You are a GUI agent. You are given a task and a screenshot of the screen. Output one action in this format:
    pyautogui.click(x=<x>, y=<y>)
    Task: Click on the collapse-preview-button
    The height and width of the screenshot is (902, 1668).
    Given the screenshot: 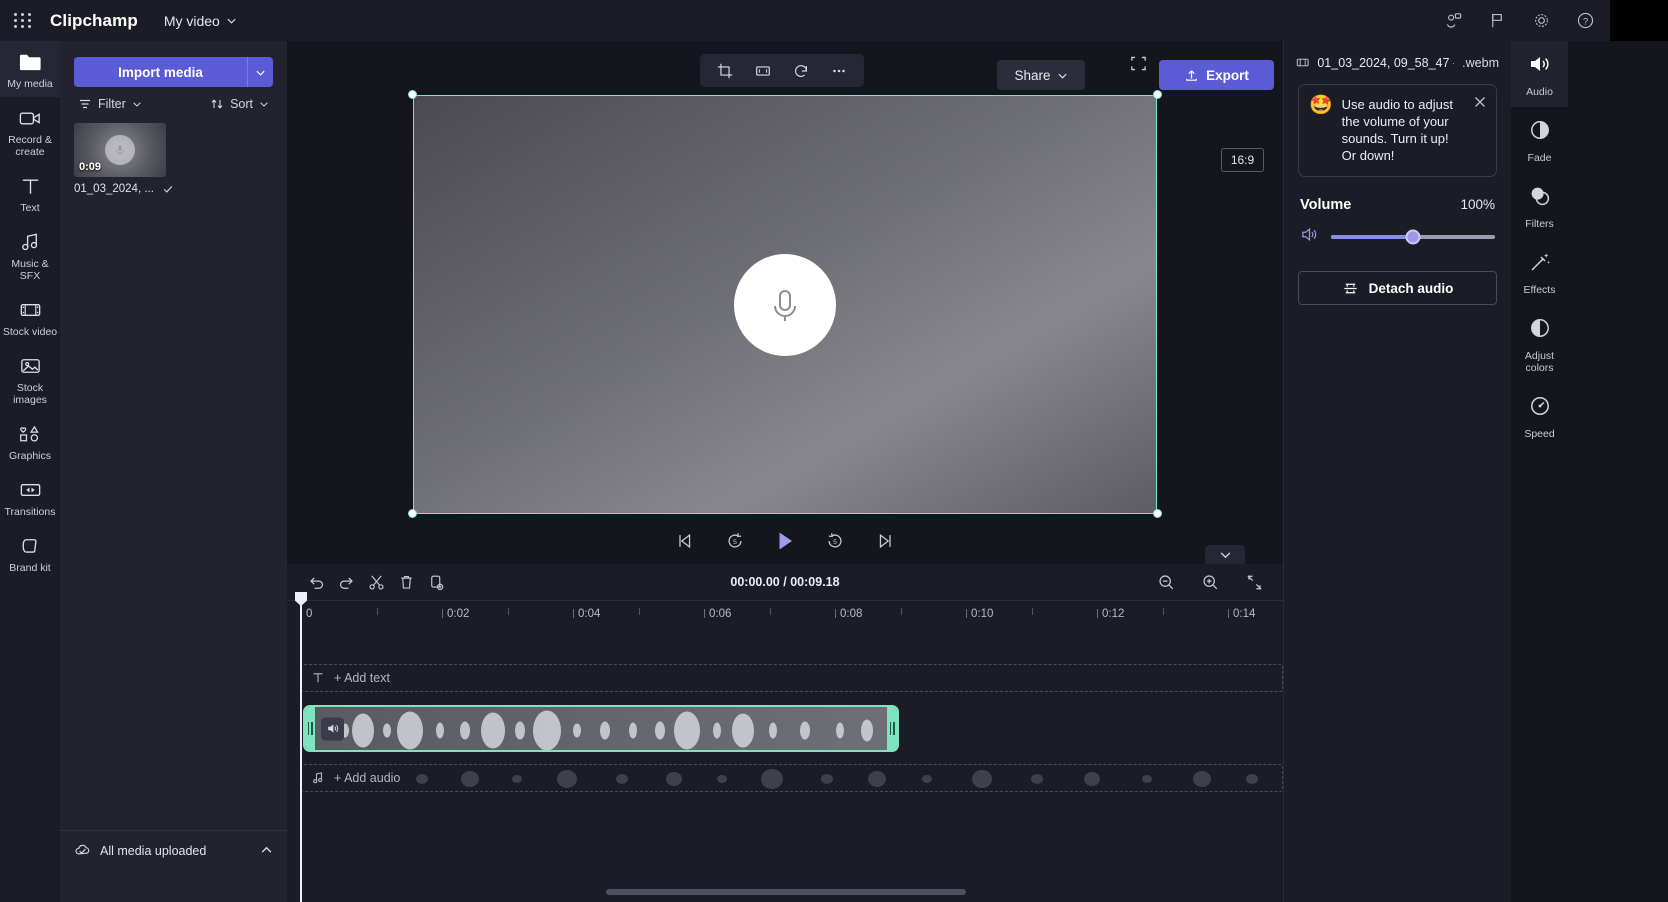 What is the action you would take?
    pyautogui.click(x=1225, y=554)
    